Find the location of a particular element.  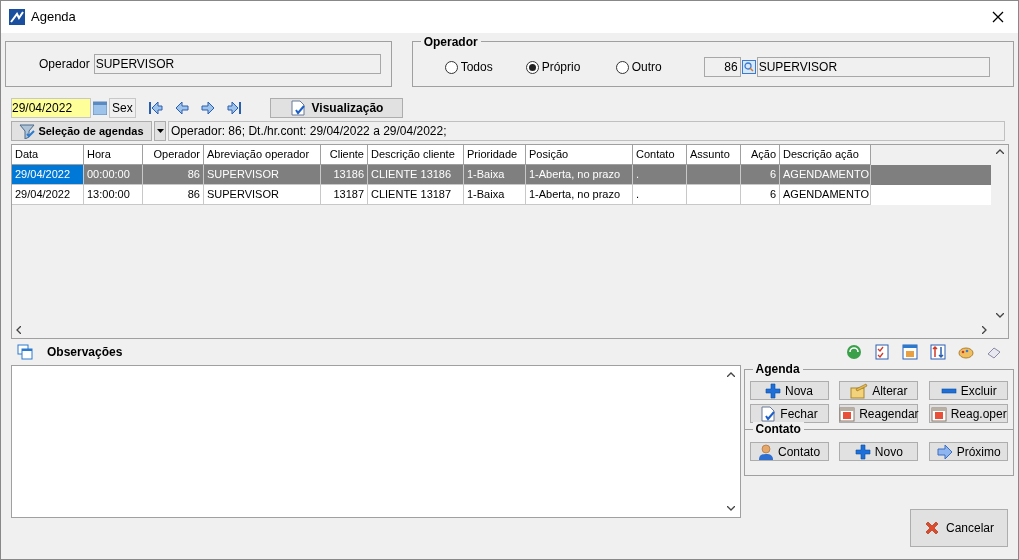

arrow-left-icon is located at coordinates (182, 107).